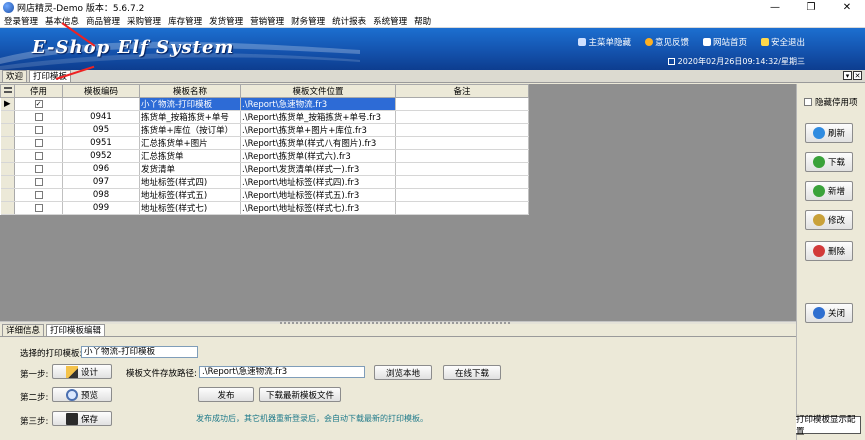 Image resolution: width=865 pixels, height=440 pixels. What do you see at coordinates (808, 102) in the screenshot?
I see `hide-disabled-checkbox` at bounding box center [808, 102].